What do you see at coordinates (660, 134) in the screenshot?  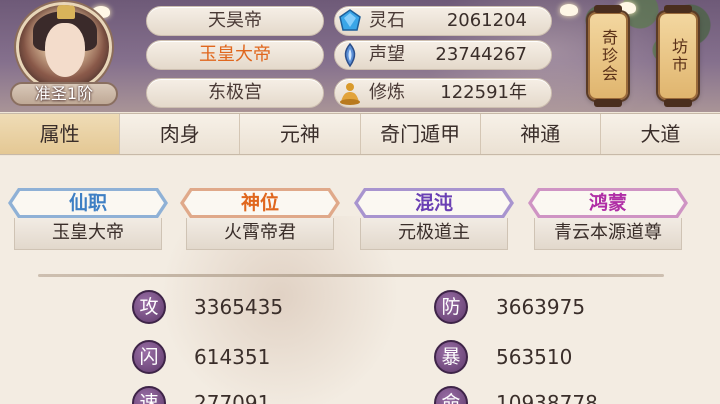 I see `tab-dao: 大道` at bounding box center [660, 134].